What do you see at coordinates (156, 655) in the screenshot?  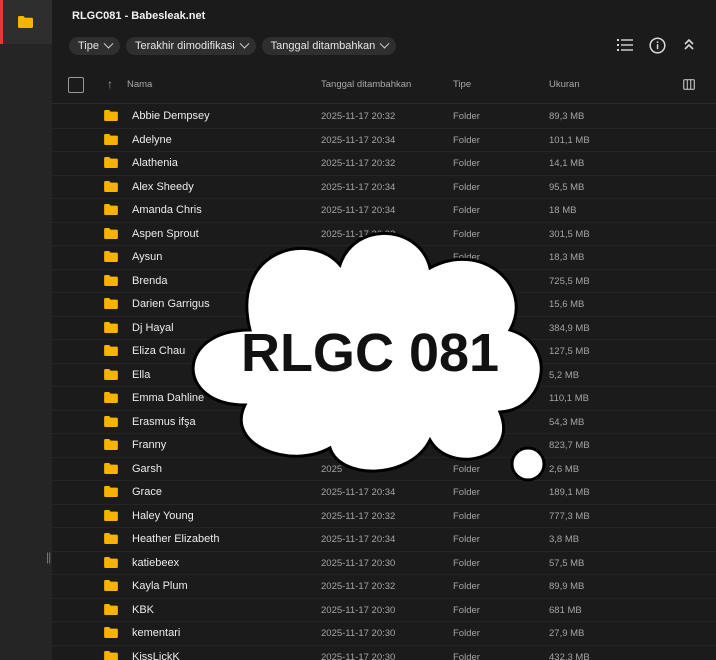 I see `row-name: KissLickK` at bounding box center [156, 655].